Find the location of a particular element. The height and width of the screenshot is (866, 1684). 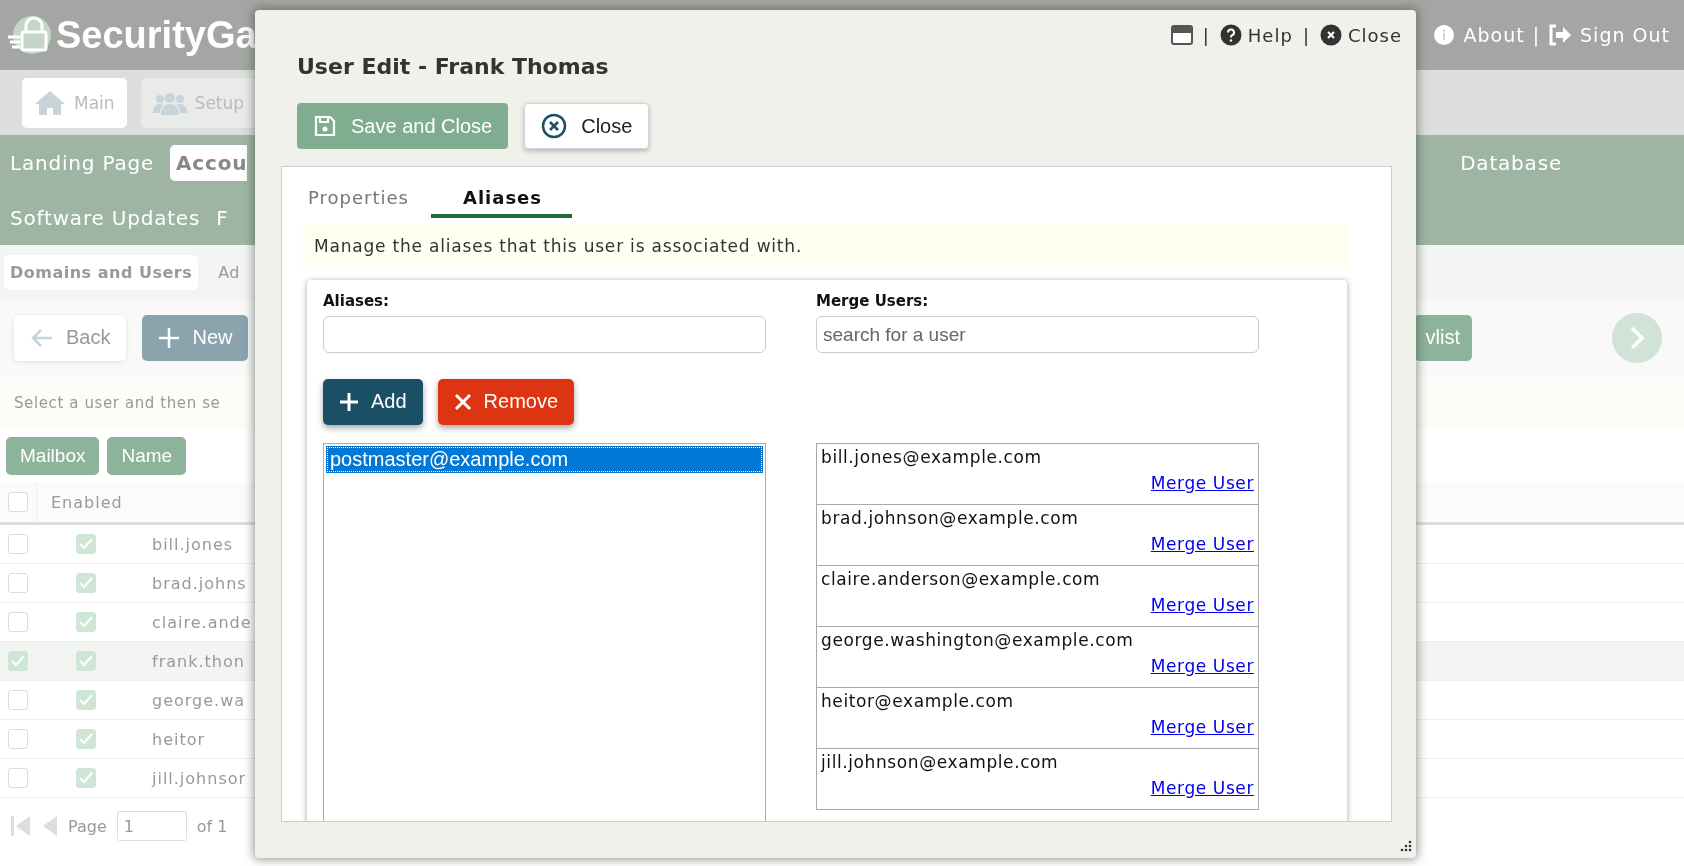

resize-grip-icon is located at coordinates (1405, 847).